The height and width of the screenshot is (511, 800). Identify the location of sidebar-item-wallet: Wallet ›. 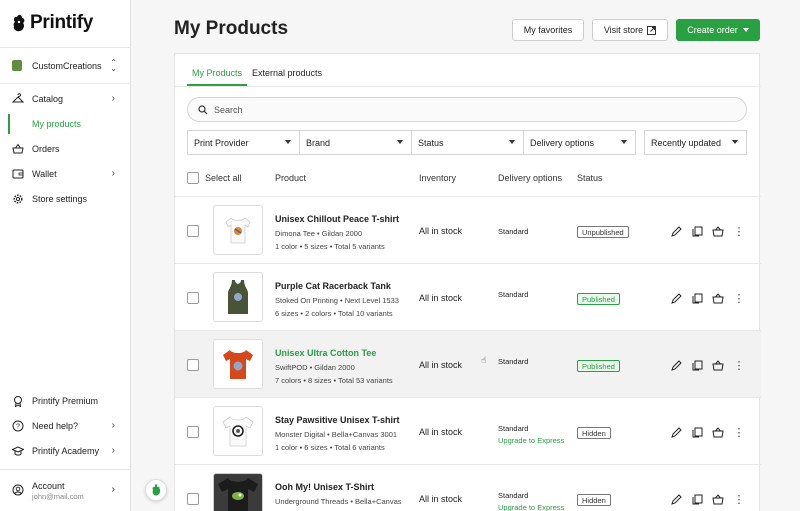
(65, 174).